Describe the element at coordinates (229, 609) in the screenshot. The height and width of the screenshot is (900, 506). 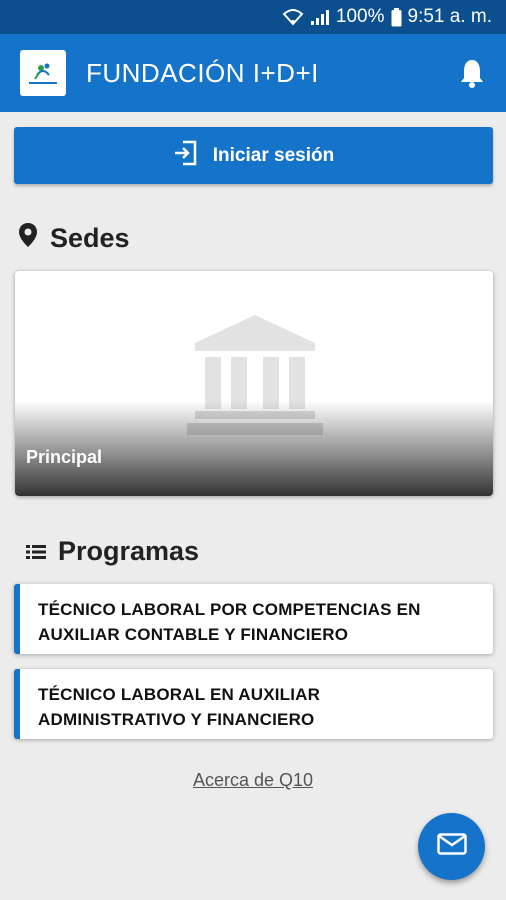
I see `program-title-line1: TÉCNICO LABORAL POR COMPETENCIAS EN` at that location.